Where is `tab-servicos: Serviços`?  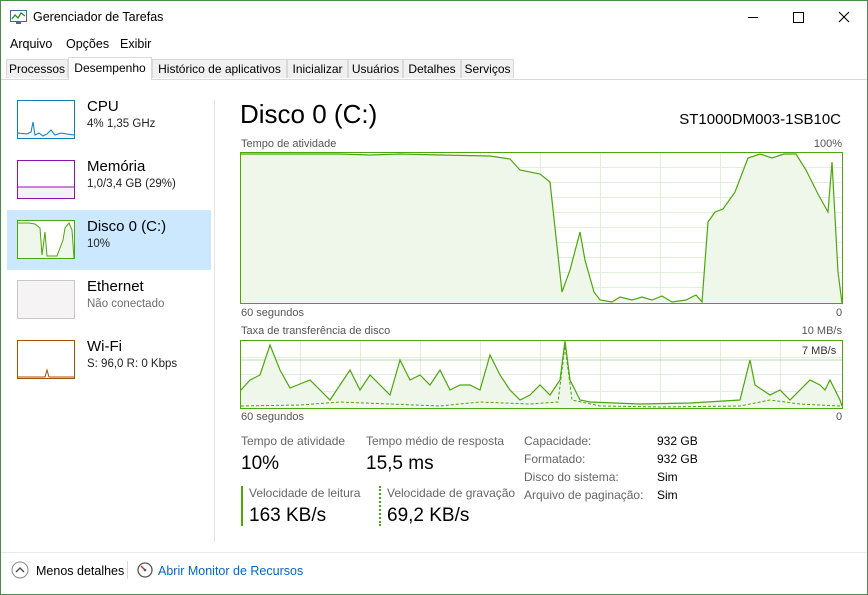 tab-servicos: Serviços is located at coordinates (487, 68).